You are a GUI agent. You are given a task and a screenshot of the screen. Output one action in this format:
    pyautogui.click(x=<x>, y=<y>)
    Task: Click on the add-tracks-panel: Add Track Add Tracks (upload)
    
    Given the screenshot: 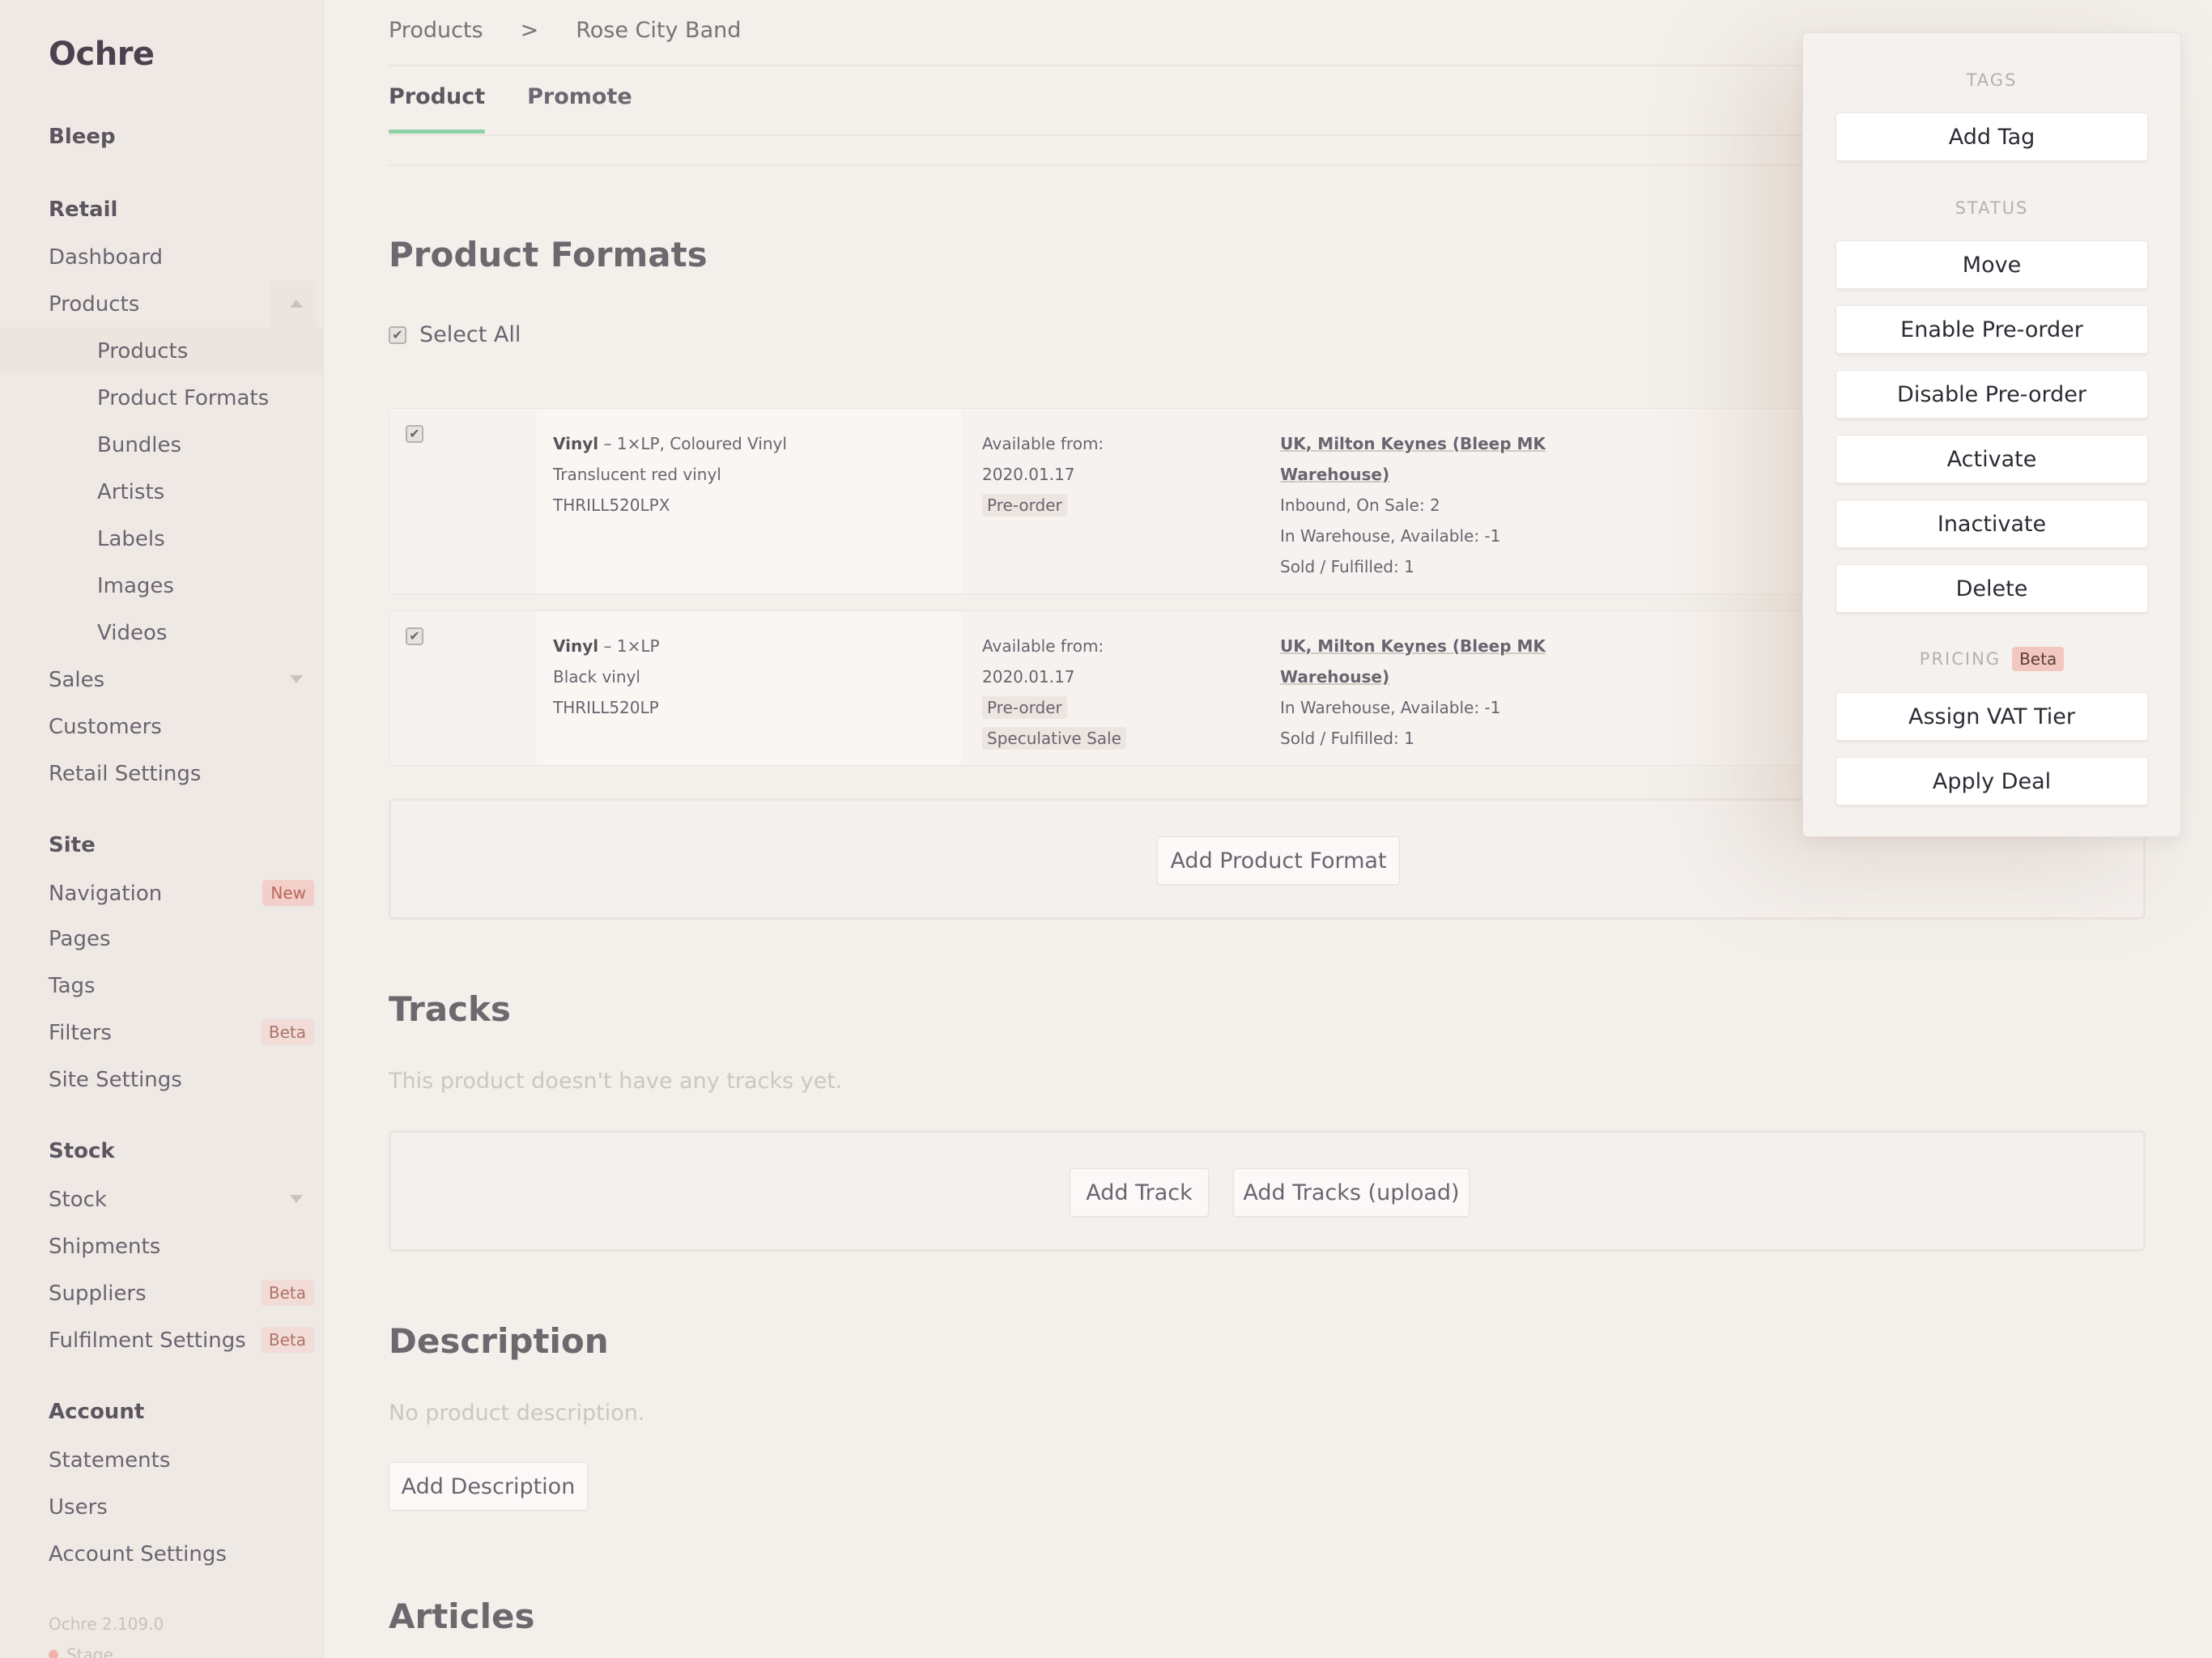 What is the action you would take?
    pyautogui.click(x=1268, y=1191)
    